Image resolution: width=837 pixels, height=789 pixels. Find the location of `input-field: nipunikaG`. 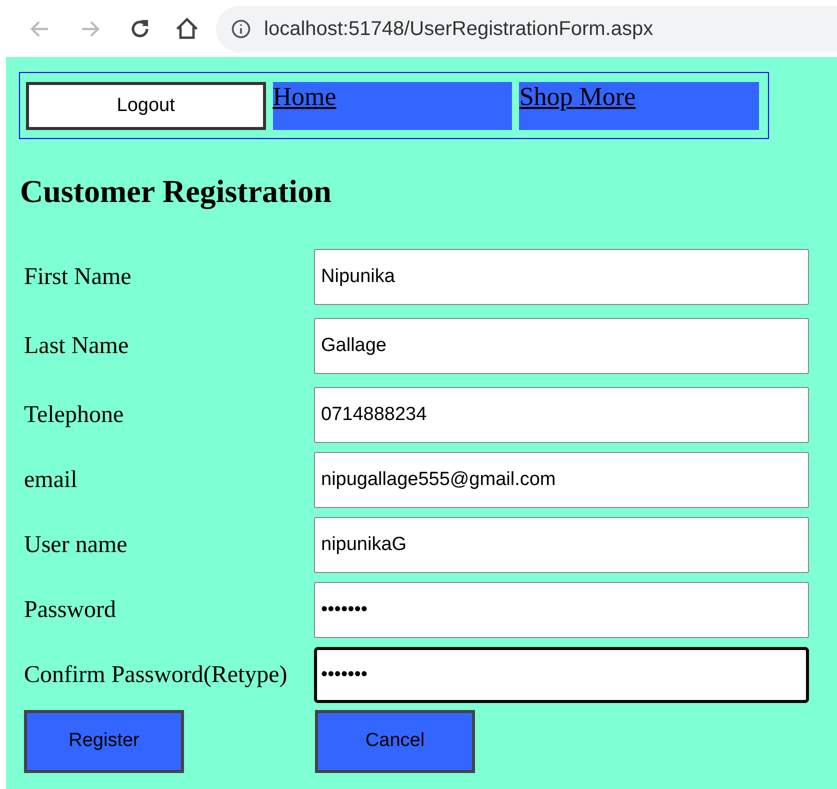

input-field: nipunikaG is located at coordinates (561, 545).